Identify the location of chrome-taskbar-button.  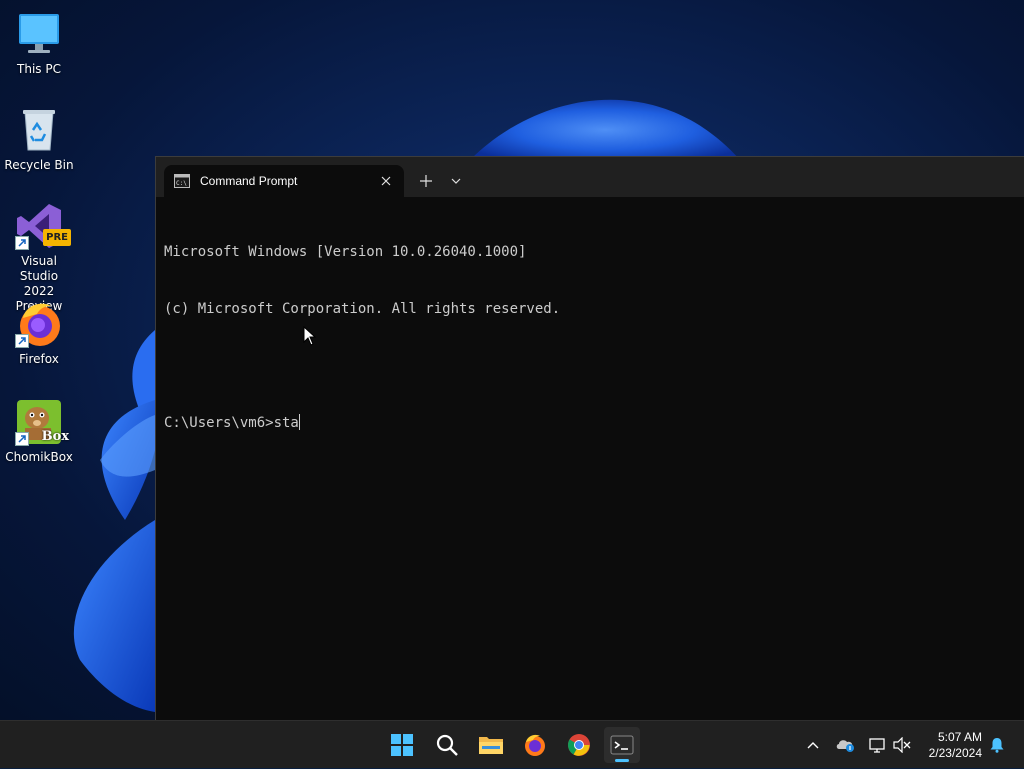
(579, 745).